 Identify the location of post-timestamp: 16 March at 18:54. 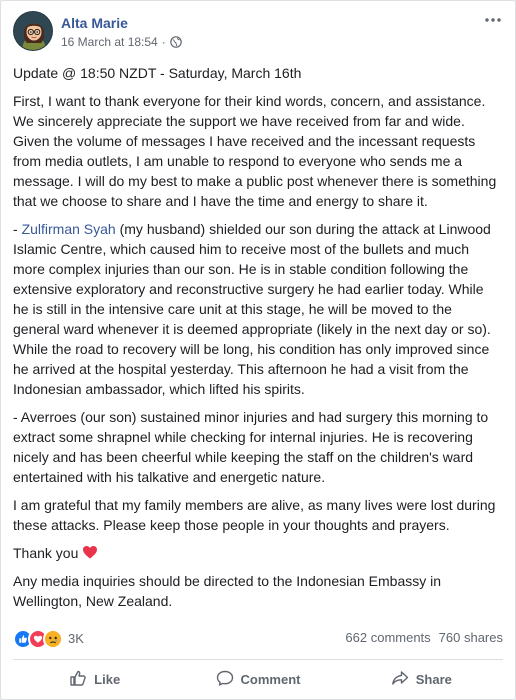
(109, 42).